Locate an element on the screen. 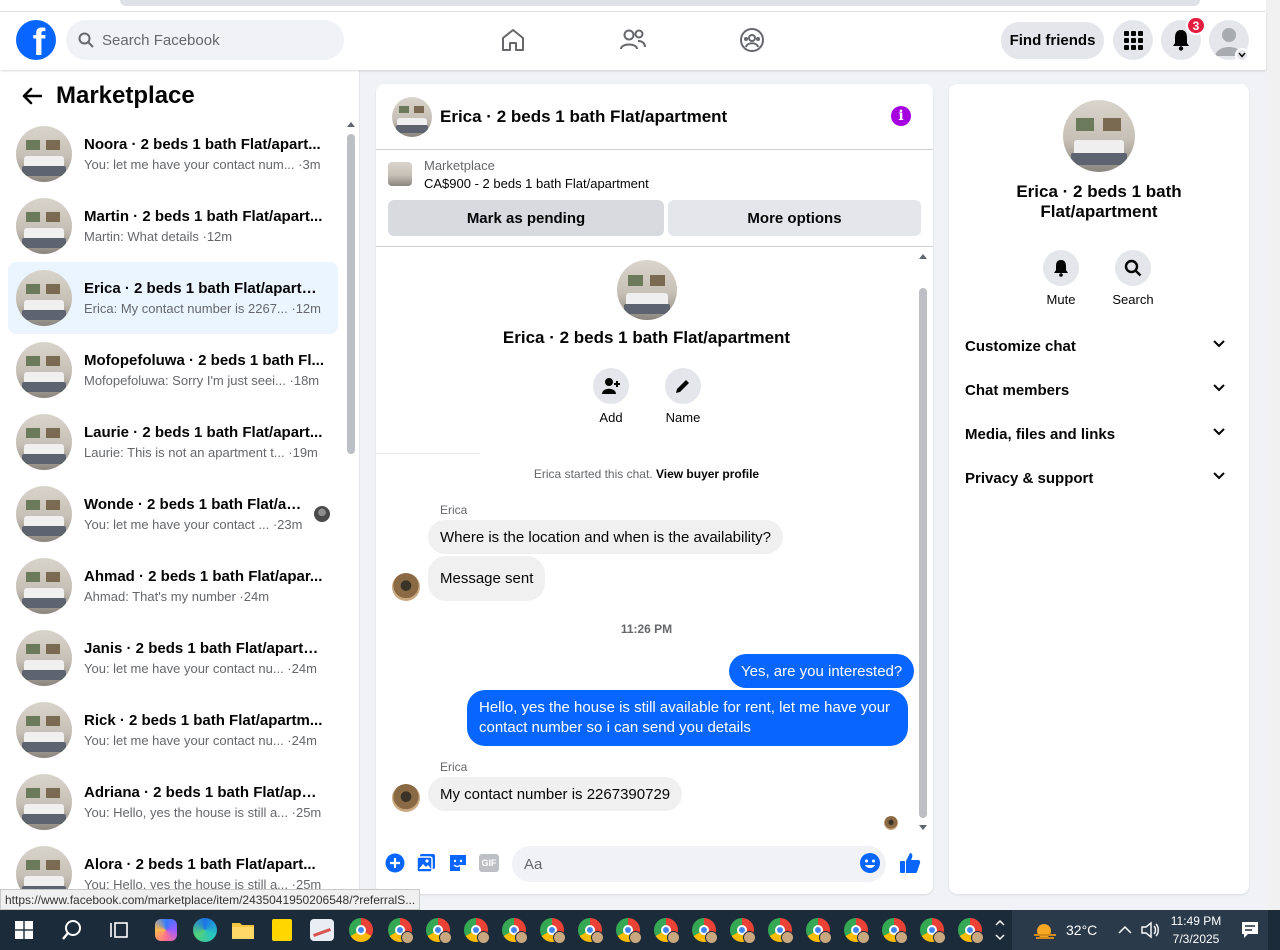 This screenshot has height=950, width=1280. groups-icon is located at coordinates (752, 40).